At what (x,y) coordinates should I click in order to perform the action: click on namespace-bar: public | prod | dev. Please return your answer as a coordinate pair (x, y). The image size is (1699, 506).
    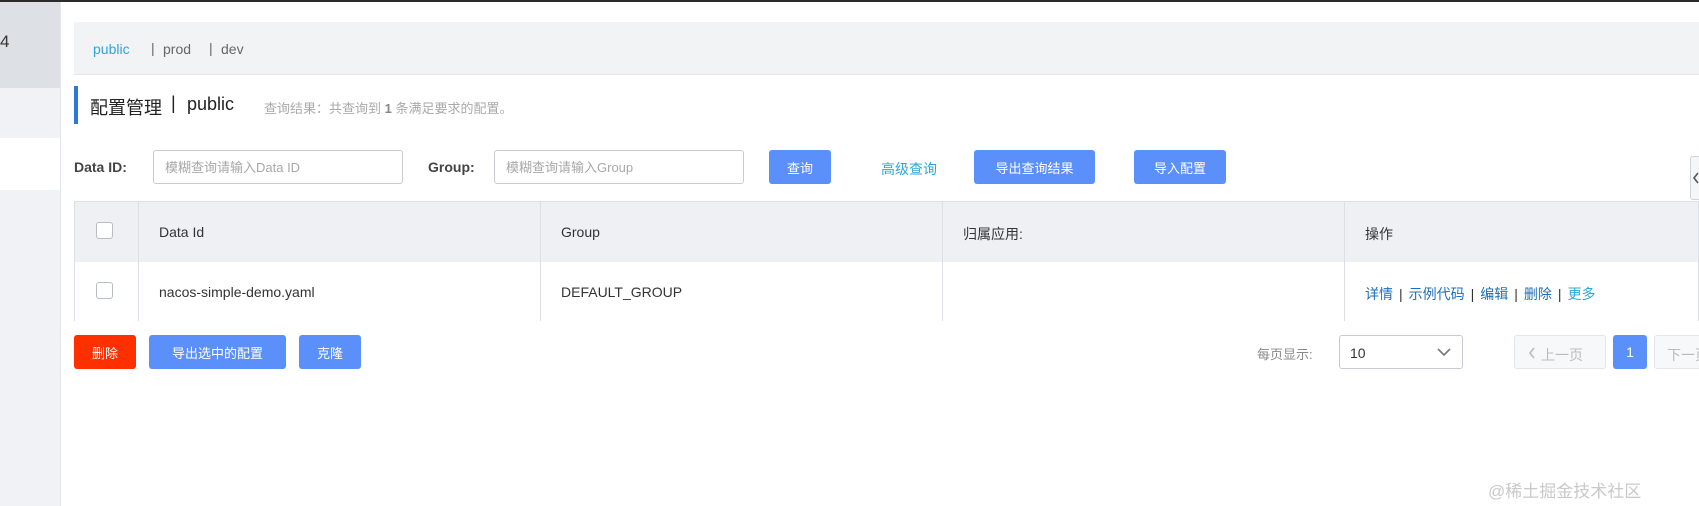
    Looking at the image, I should click on (886, 48).